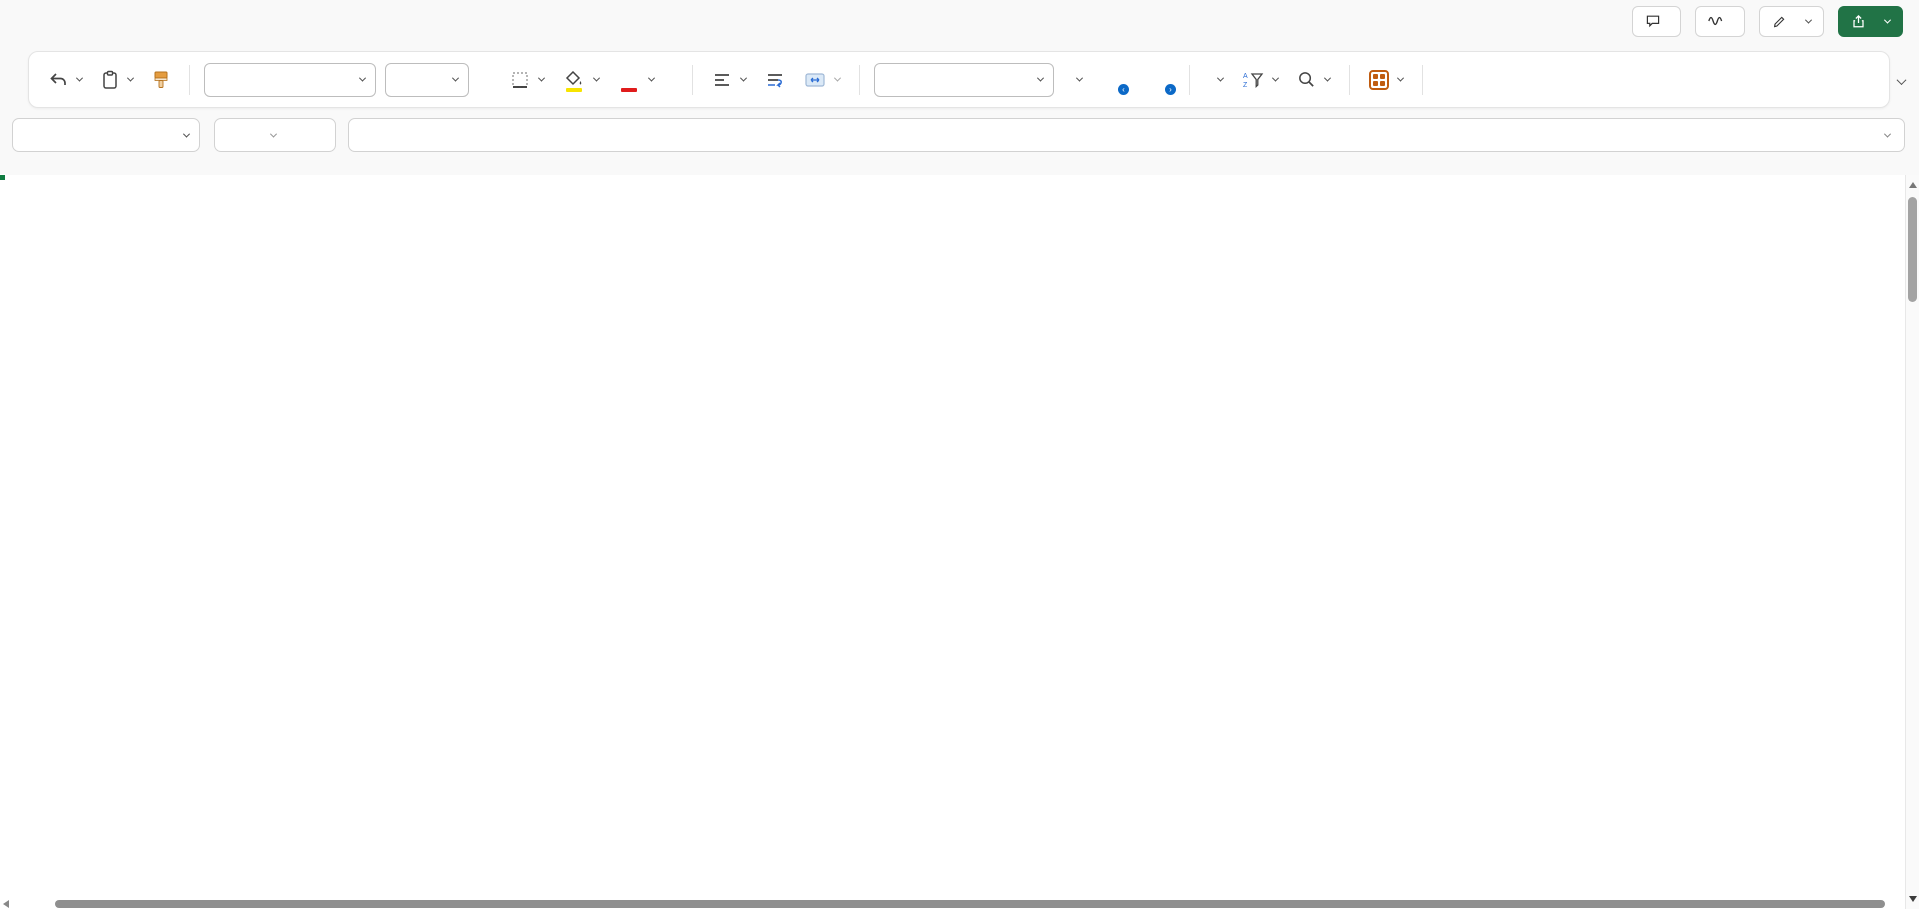 This screenshot has height=909, width=1919. What do you see at coordinates (110, 79) in the screenshot?
I see `clipboard-icon` at bounding box center [110, 79].